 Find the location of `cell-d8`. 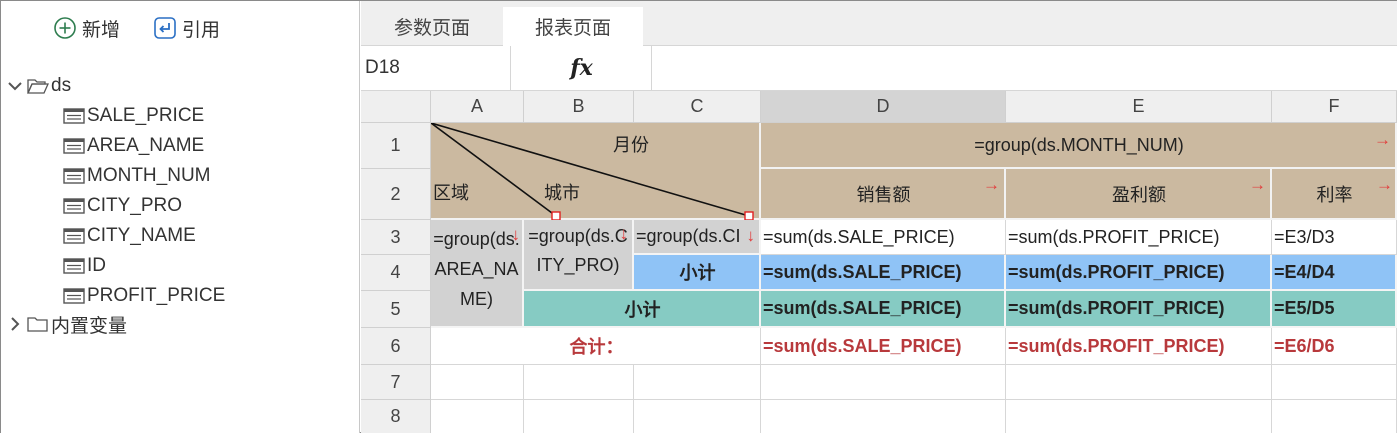

cell-d8 is located at coordinates (883, 416).